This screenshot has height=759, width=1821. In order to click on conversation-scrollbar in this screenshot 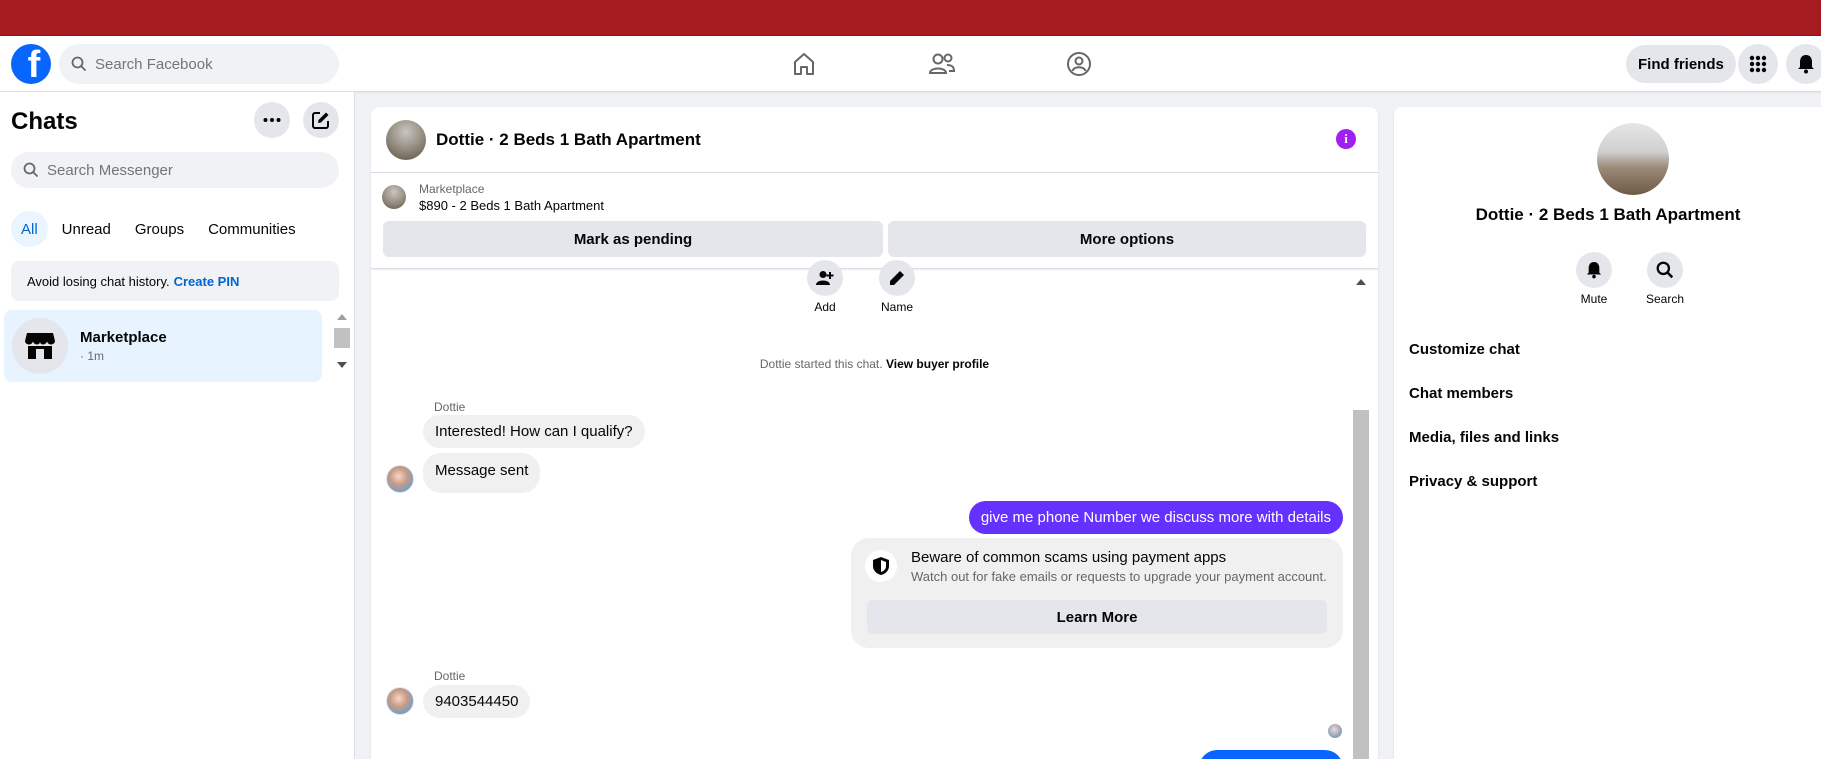, I will do `click(1361, 516)`.